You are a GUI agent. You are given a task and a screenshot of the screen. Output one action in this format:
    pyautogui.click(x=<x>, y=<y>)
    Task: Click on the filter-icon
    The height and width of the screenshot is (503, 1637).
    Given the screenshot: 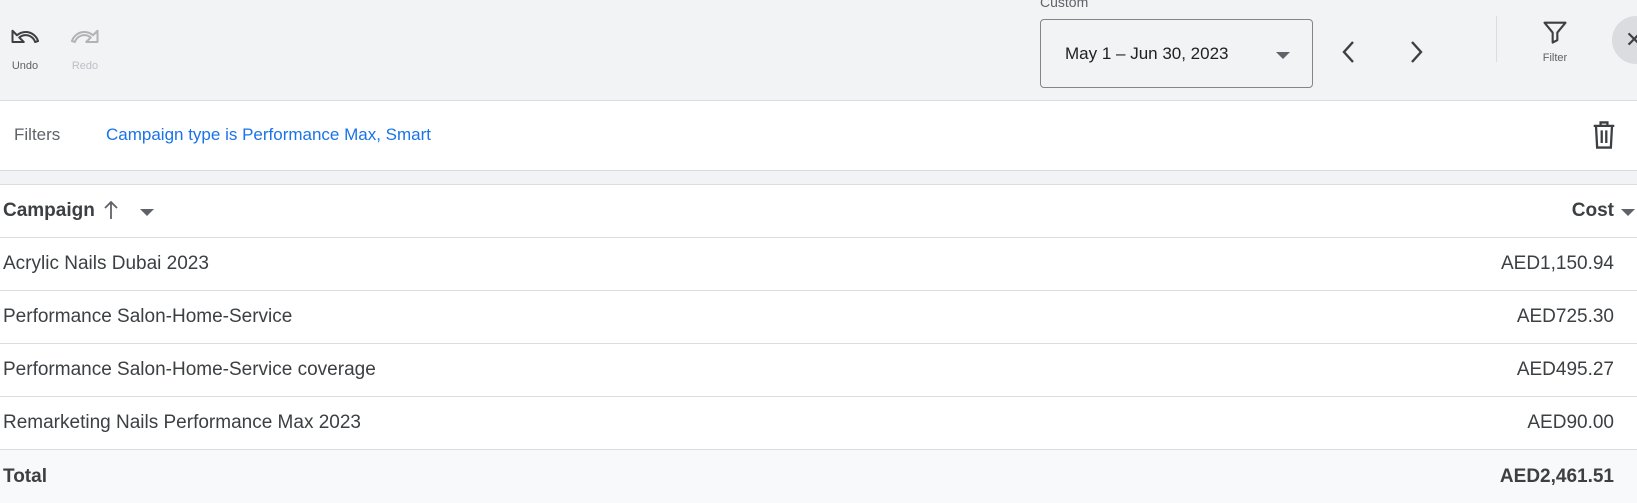 What is the action you would take?
    pyautogui.click(x=1555, y=32)
    